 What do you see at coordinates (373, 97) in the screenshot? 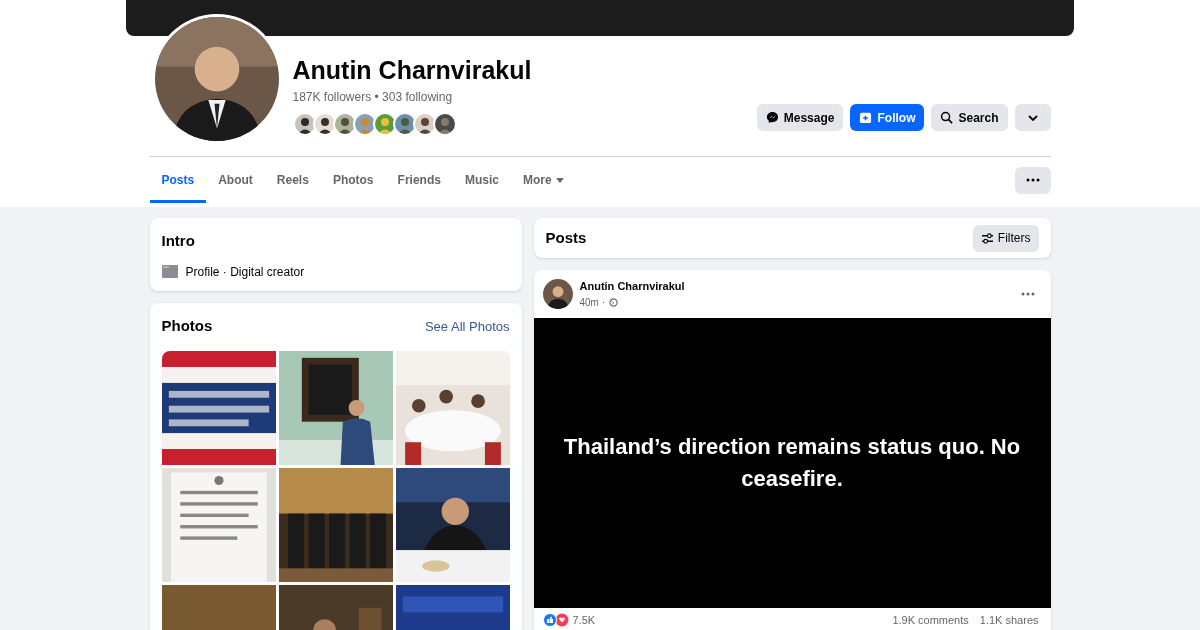
I see `follower-stats: 187K followers • 303 following` at bounding box center [373, 97].